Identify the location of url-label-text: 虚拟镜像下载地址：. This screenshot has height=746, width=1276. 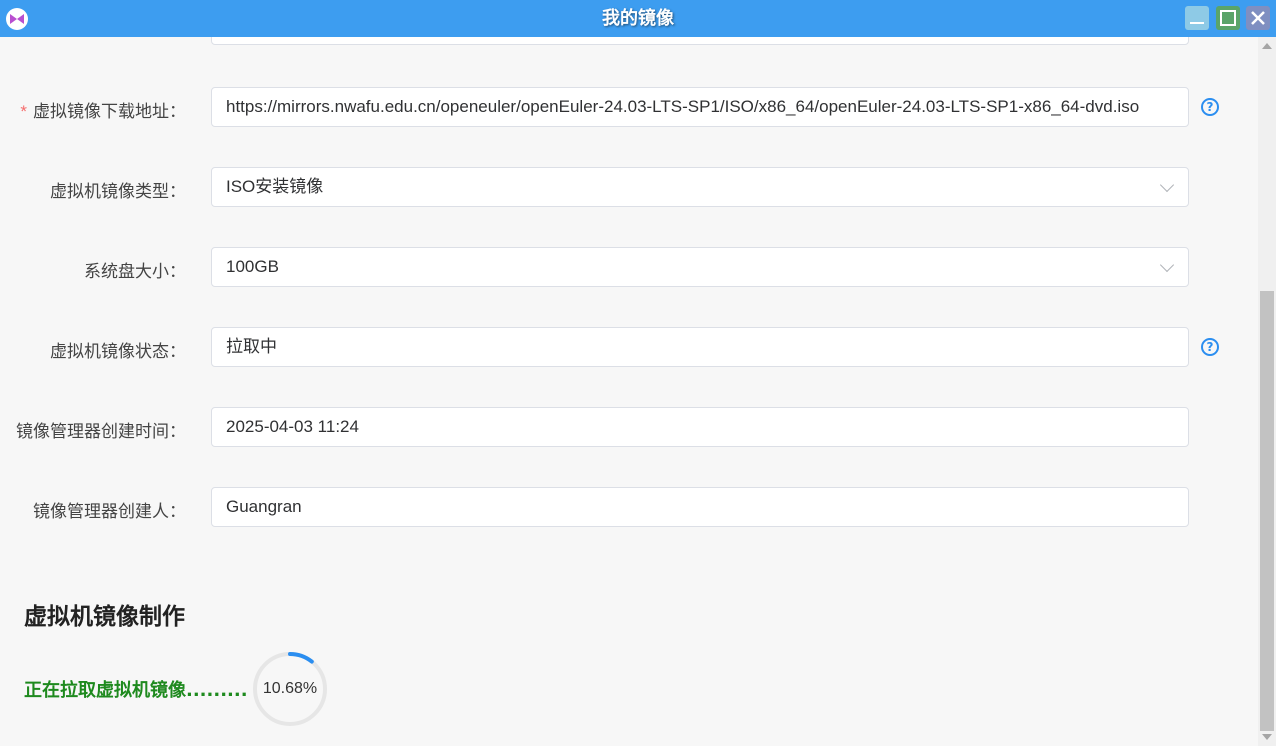
(109, 111).